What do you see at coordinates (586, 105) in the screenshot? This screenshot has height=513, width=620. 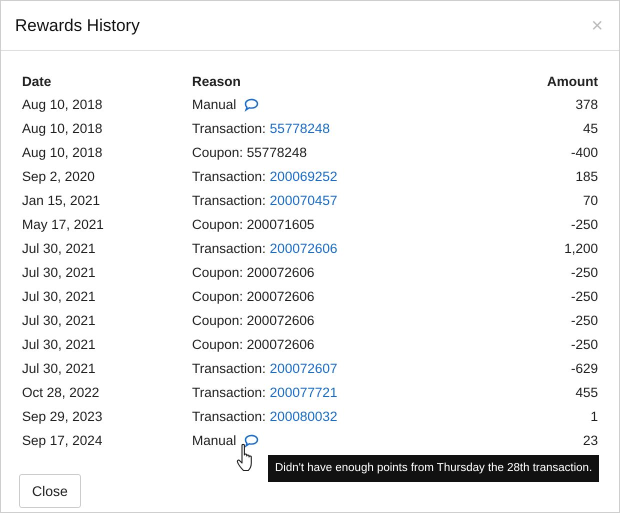 I see `amount-cell-text: 378` at bounding box center [586, 105].